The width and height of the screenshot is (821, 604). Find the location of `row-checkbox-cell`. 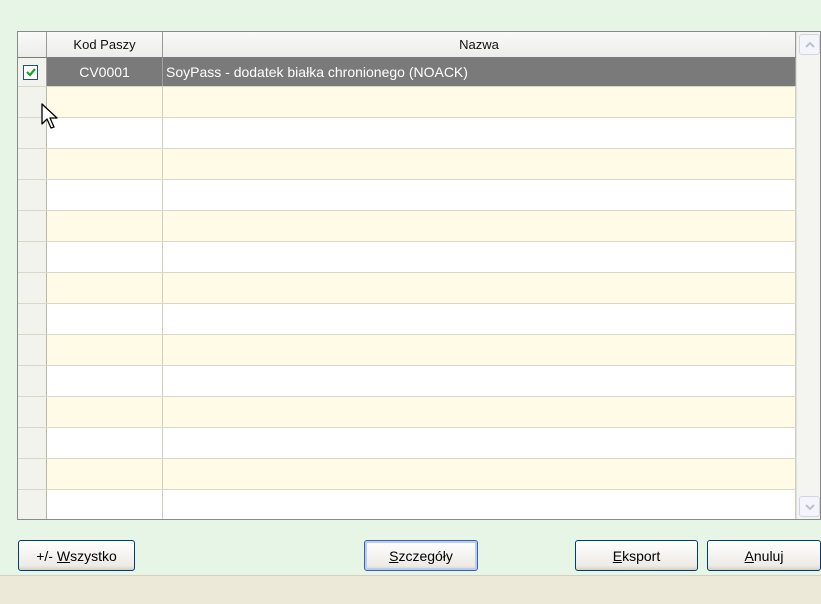

row-checkbox-cell is located at coordinates (32, 72).